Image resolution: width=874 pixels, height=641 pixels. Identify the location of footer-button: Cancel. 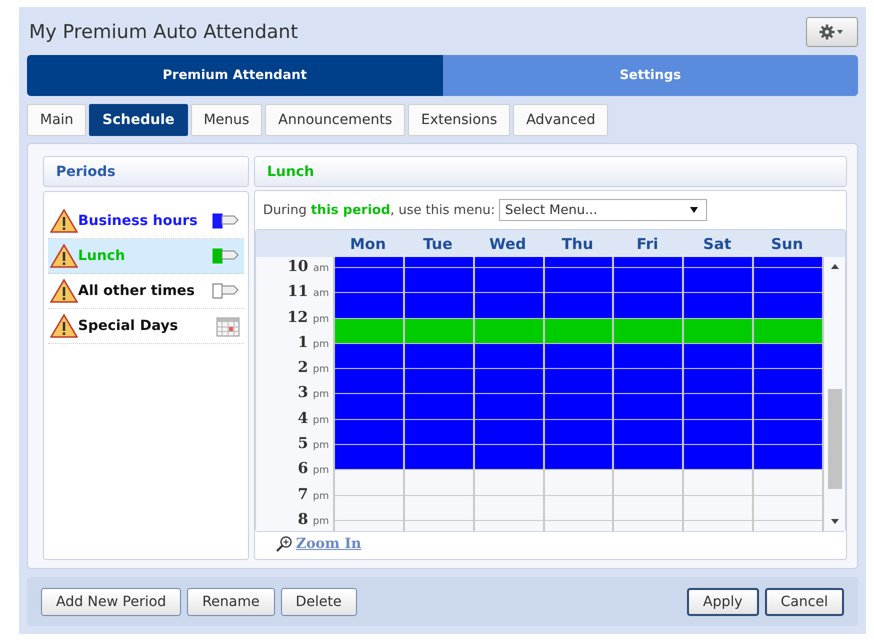
(804, 602).